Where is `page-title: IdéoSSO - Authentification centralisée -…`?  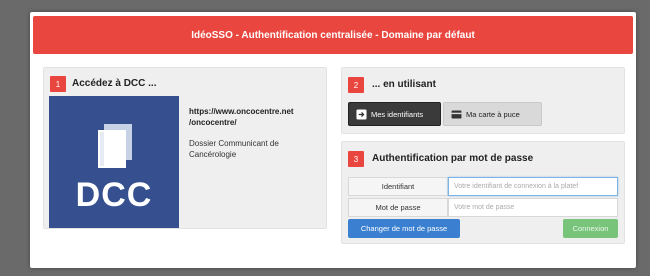 page-title: IdéoSSO - Authentification centralisée -… is located at coordinates (333, 35).